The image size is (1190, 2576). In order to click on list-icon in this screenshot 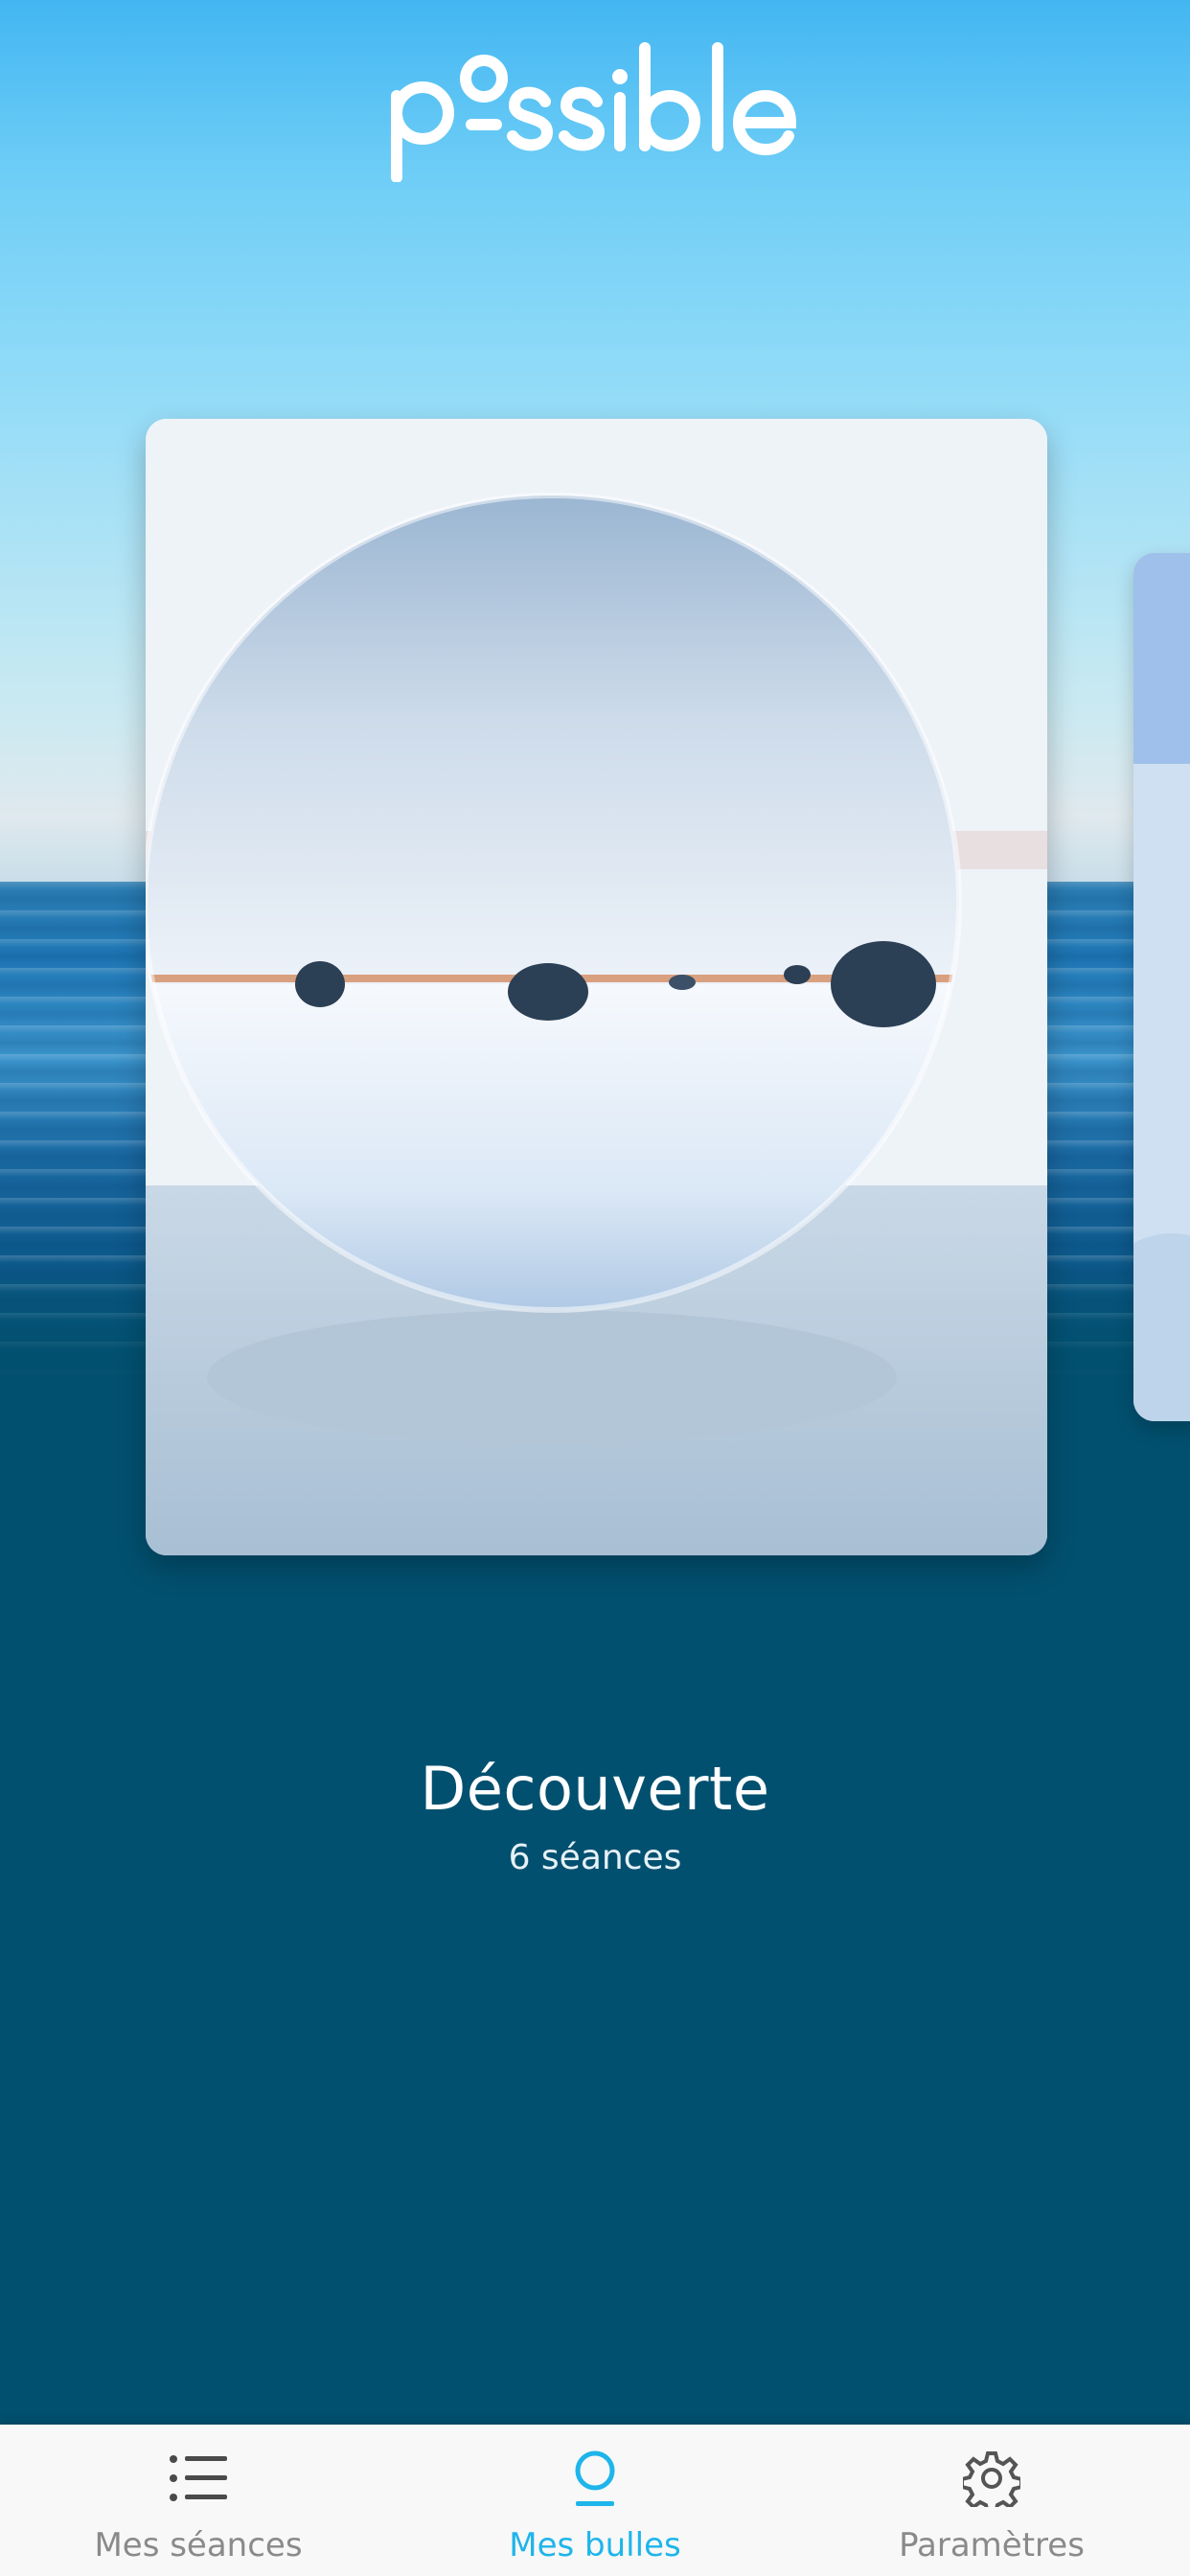, I will do `click(199, 2478)`.